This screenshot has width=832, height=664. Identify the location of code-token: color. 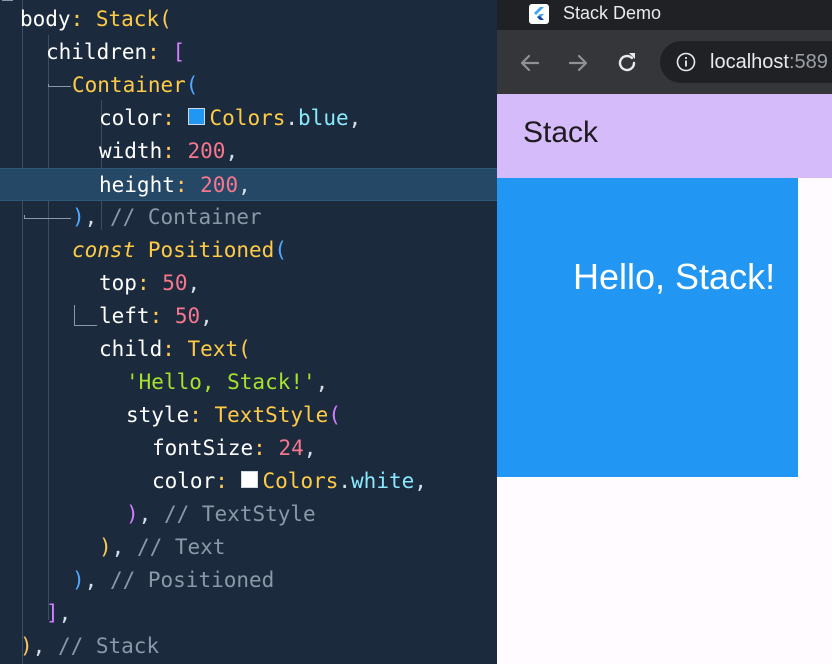
(184, 481).